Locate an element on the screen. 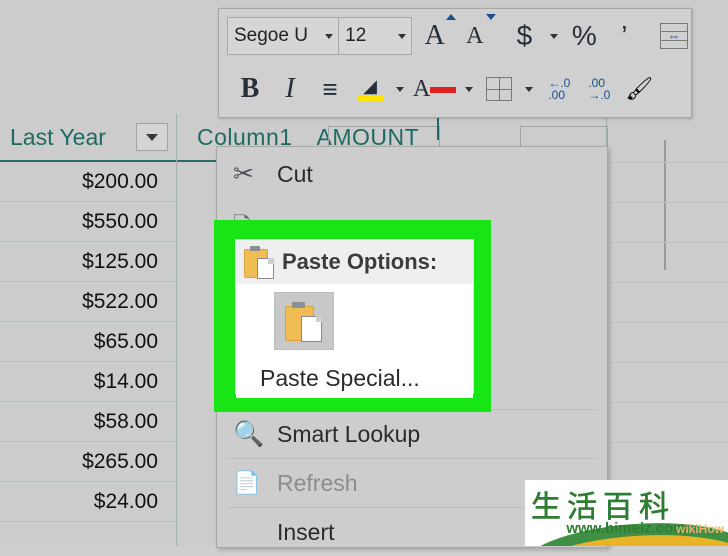 This screenshot has height=556, width=728. italic-button: I is located at coordinates (290, 89).